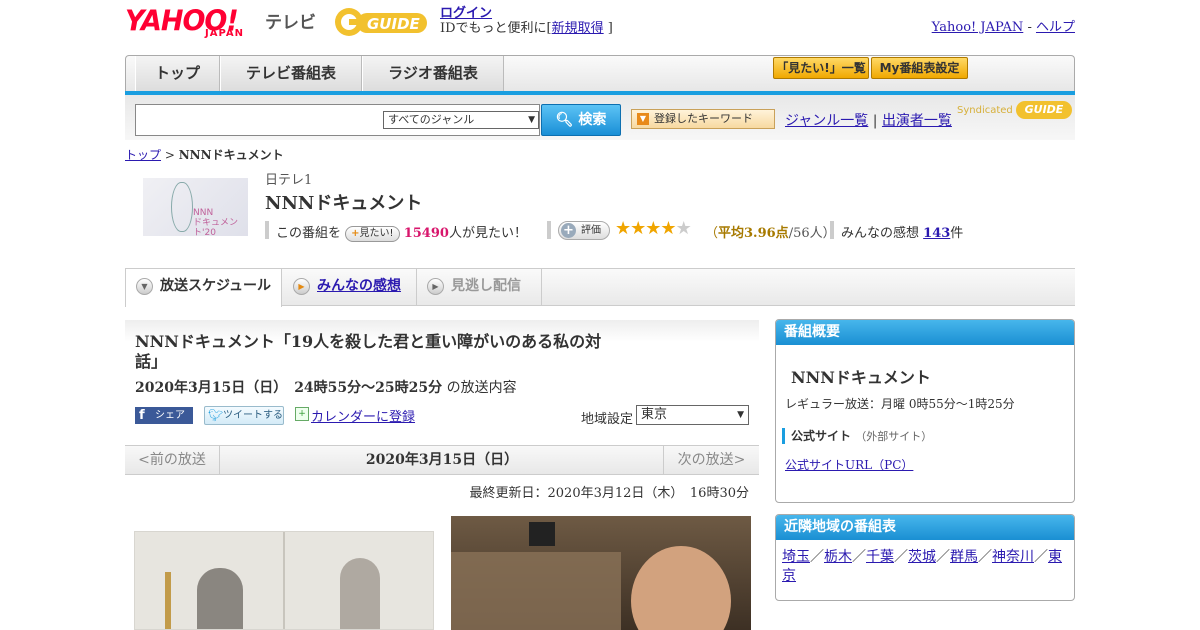 This screenshot has height=630, width=1200. I want to click on search-button-label: 検索, so click(592, 120).